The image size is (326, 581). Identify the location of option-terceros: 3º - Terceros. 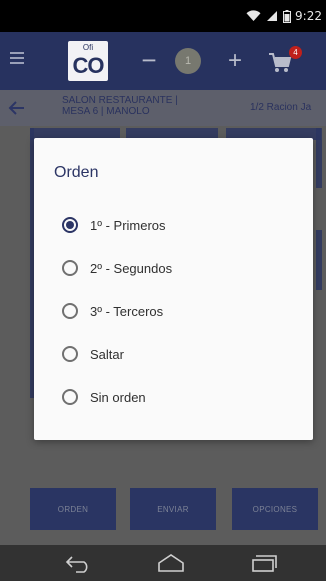
(112, 311).